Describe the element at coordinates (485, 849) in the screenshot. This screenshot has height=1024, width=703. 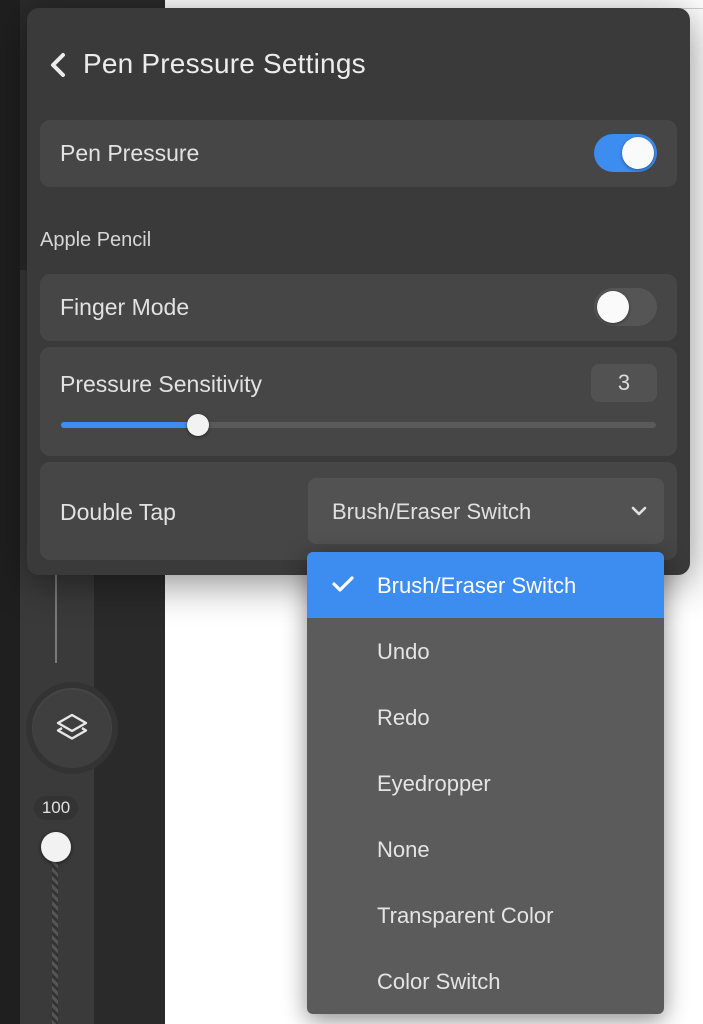
I see `menu-item-none: None` at that location.